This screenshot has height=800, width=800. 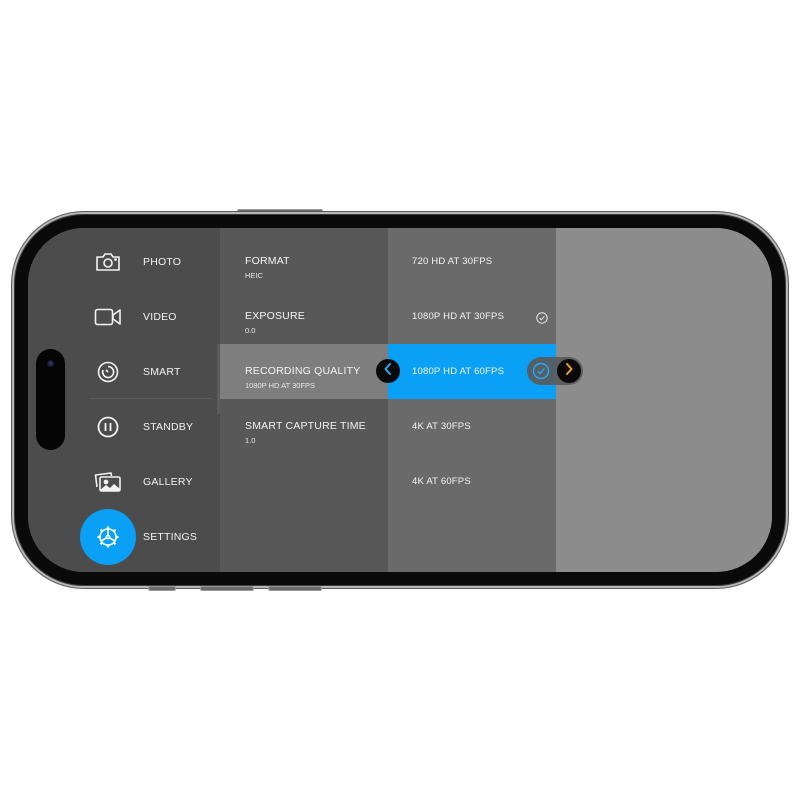 What do you see at coordinates (108, 262) in the screenshot?
I see `camera-icon` at bounding box center [108, 262].